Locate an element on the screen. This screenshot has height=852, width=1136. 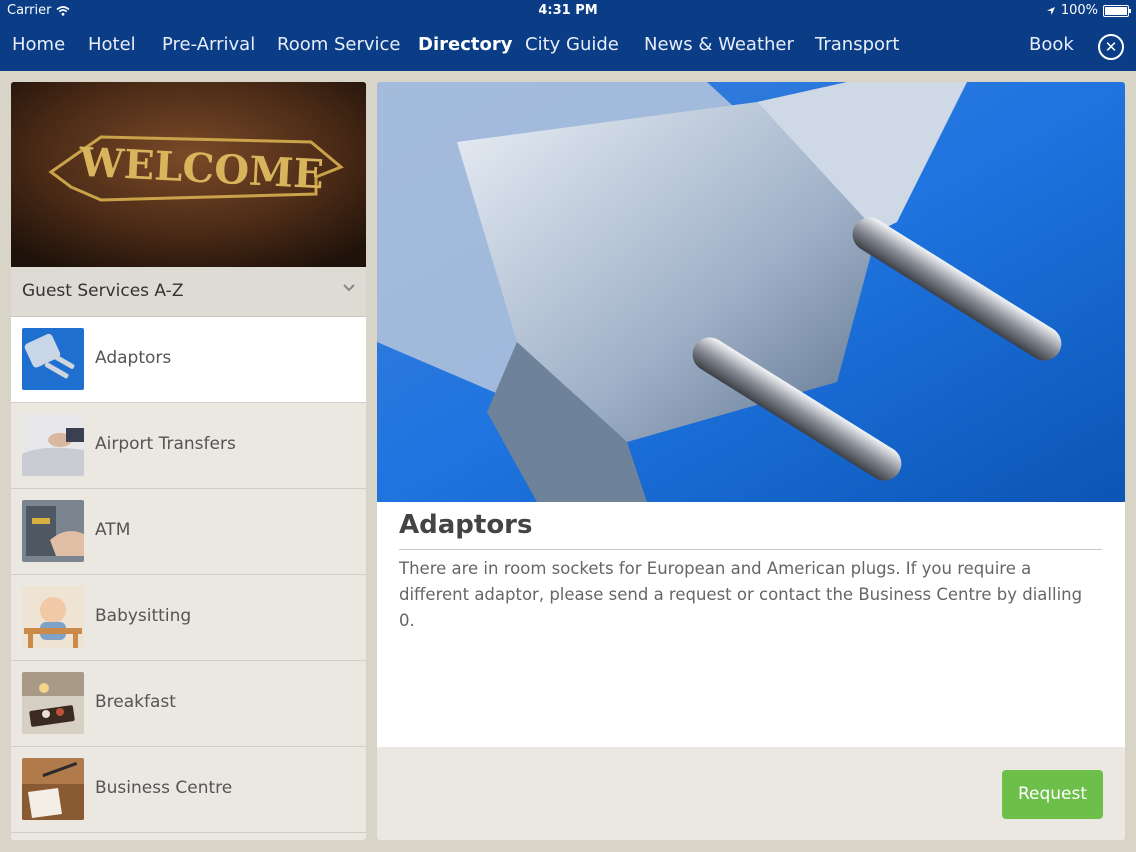
list-item-label: ATM is located at coordinates (113, 530).